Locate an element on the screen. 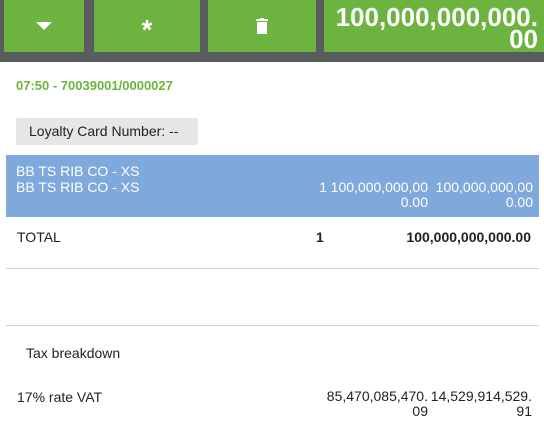  toolbar: * 100,000,000,000.00 is located at coordinates (272, 31).